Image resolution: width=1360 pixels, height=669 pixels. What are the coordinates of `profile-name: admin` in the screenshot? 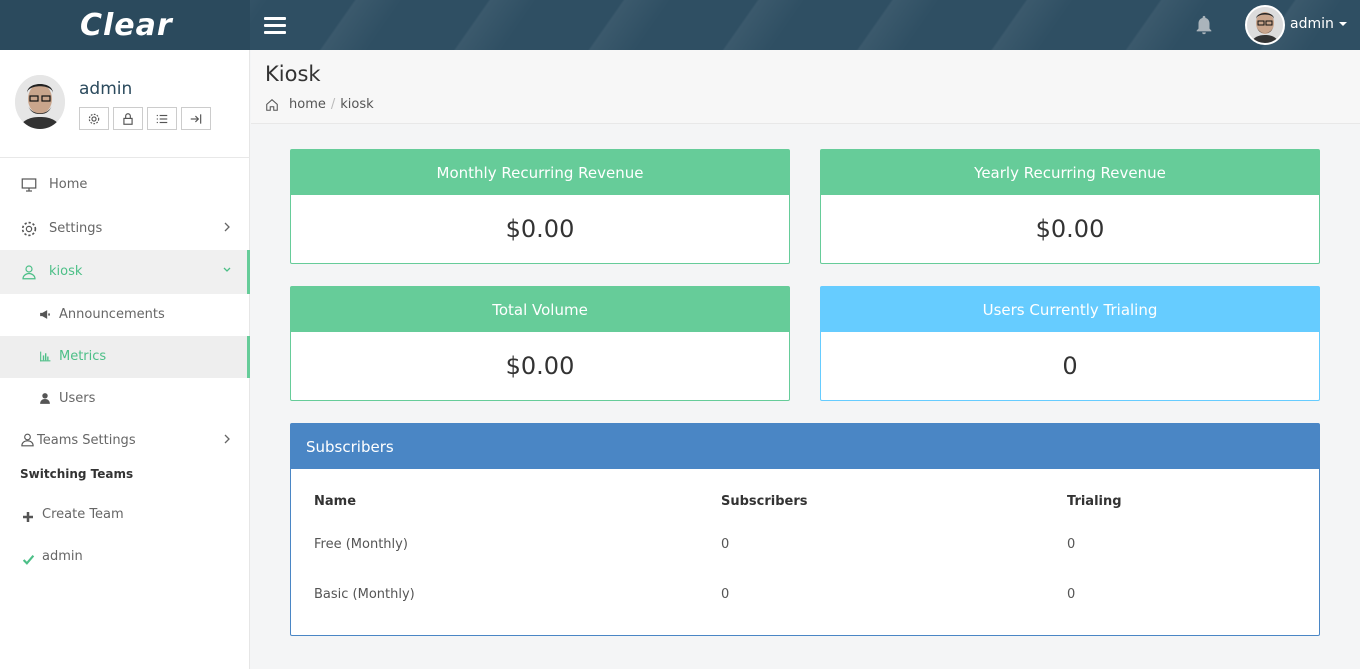 It's located at (106, 89).